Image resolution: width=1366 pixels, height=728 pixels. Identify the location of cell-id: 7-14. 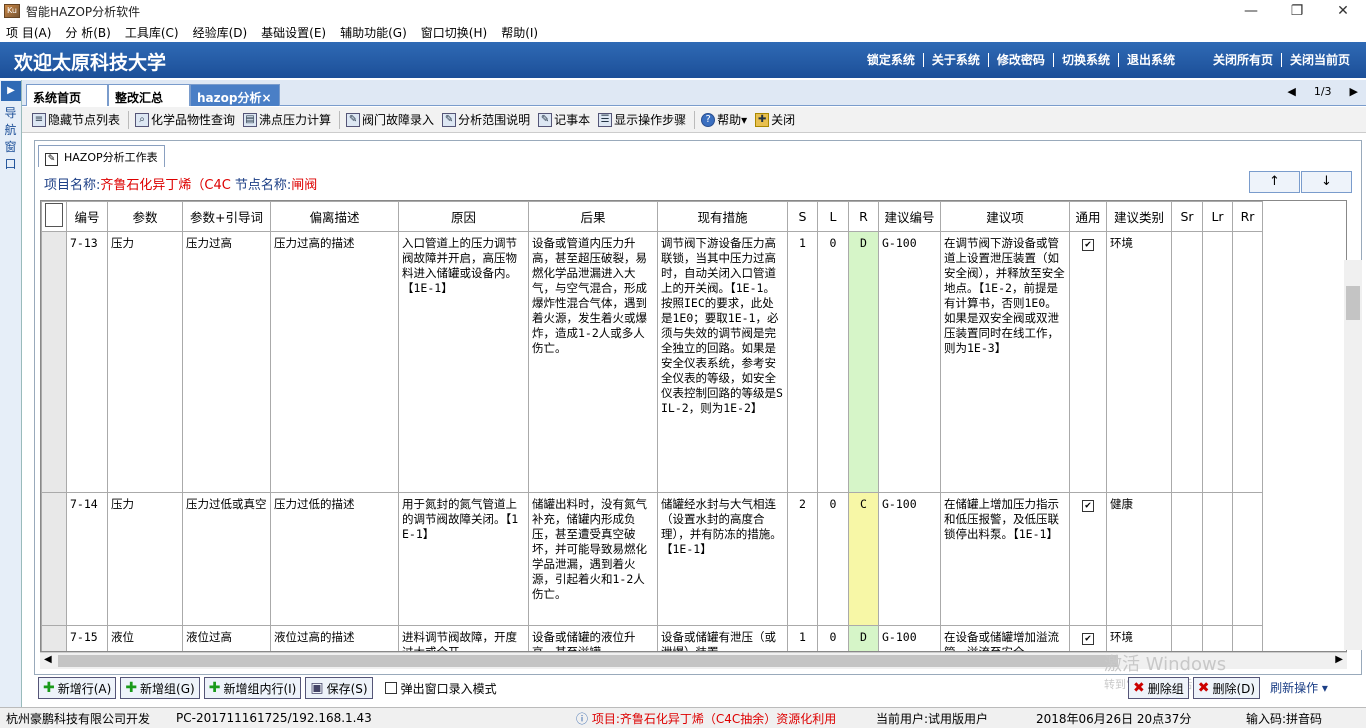
(87, 559).